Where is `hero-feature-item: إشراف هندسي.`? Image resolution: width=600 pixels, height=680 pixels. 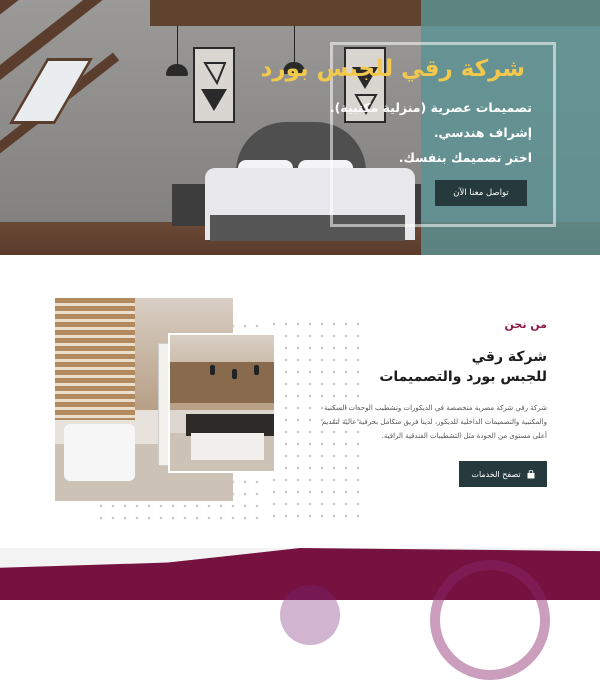 hero-feature-item: إشراف هندسي. is located at coordinates (482, 132).